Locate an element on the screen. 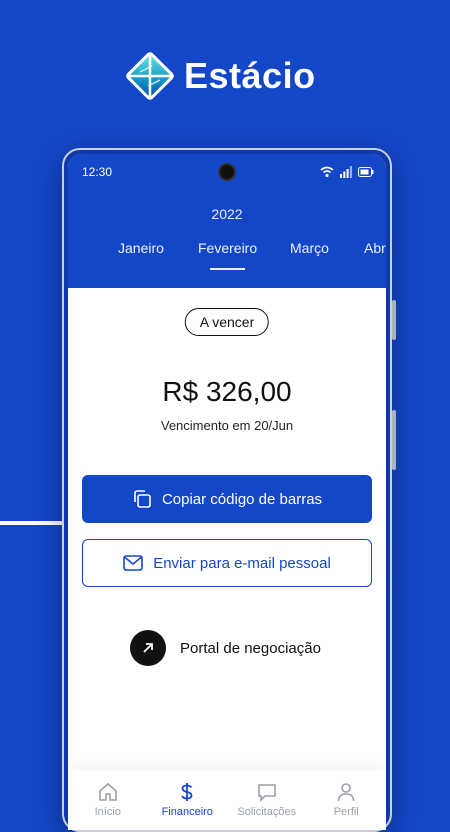  mail-icon is located at coordinates (133, 563).